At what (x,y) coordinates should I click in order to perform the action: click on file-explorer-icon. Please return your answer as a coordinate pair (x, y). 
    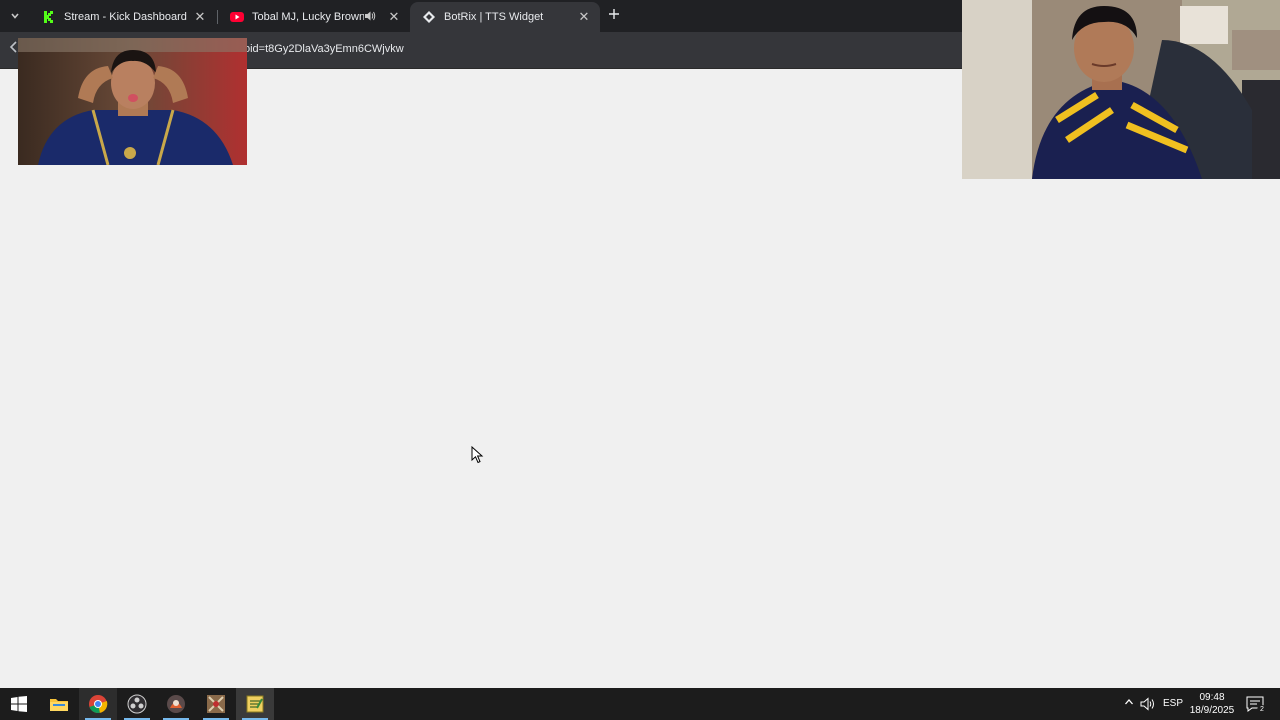
    Looking at the image, I should click on (59, 705).